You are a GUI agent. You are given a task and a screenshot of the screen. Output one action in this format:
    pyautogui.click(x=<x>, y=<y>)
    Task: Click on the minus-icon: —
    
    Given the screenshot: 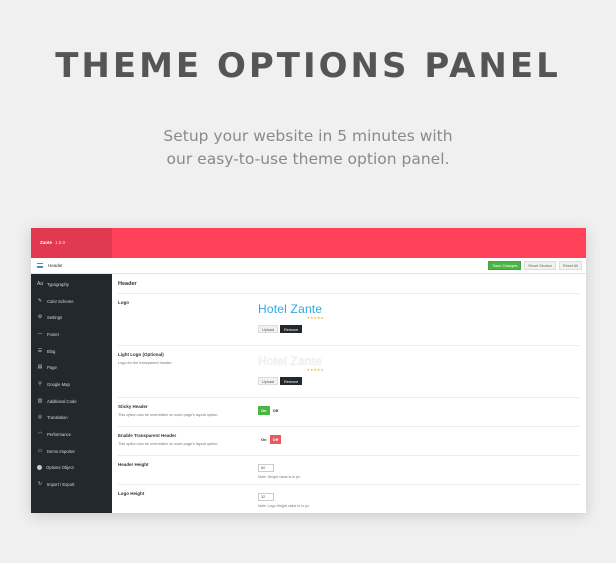 What is the action you would take?
    pyautogui.click(x=40, y=333)
    